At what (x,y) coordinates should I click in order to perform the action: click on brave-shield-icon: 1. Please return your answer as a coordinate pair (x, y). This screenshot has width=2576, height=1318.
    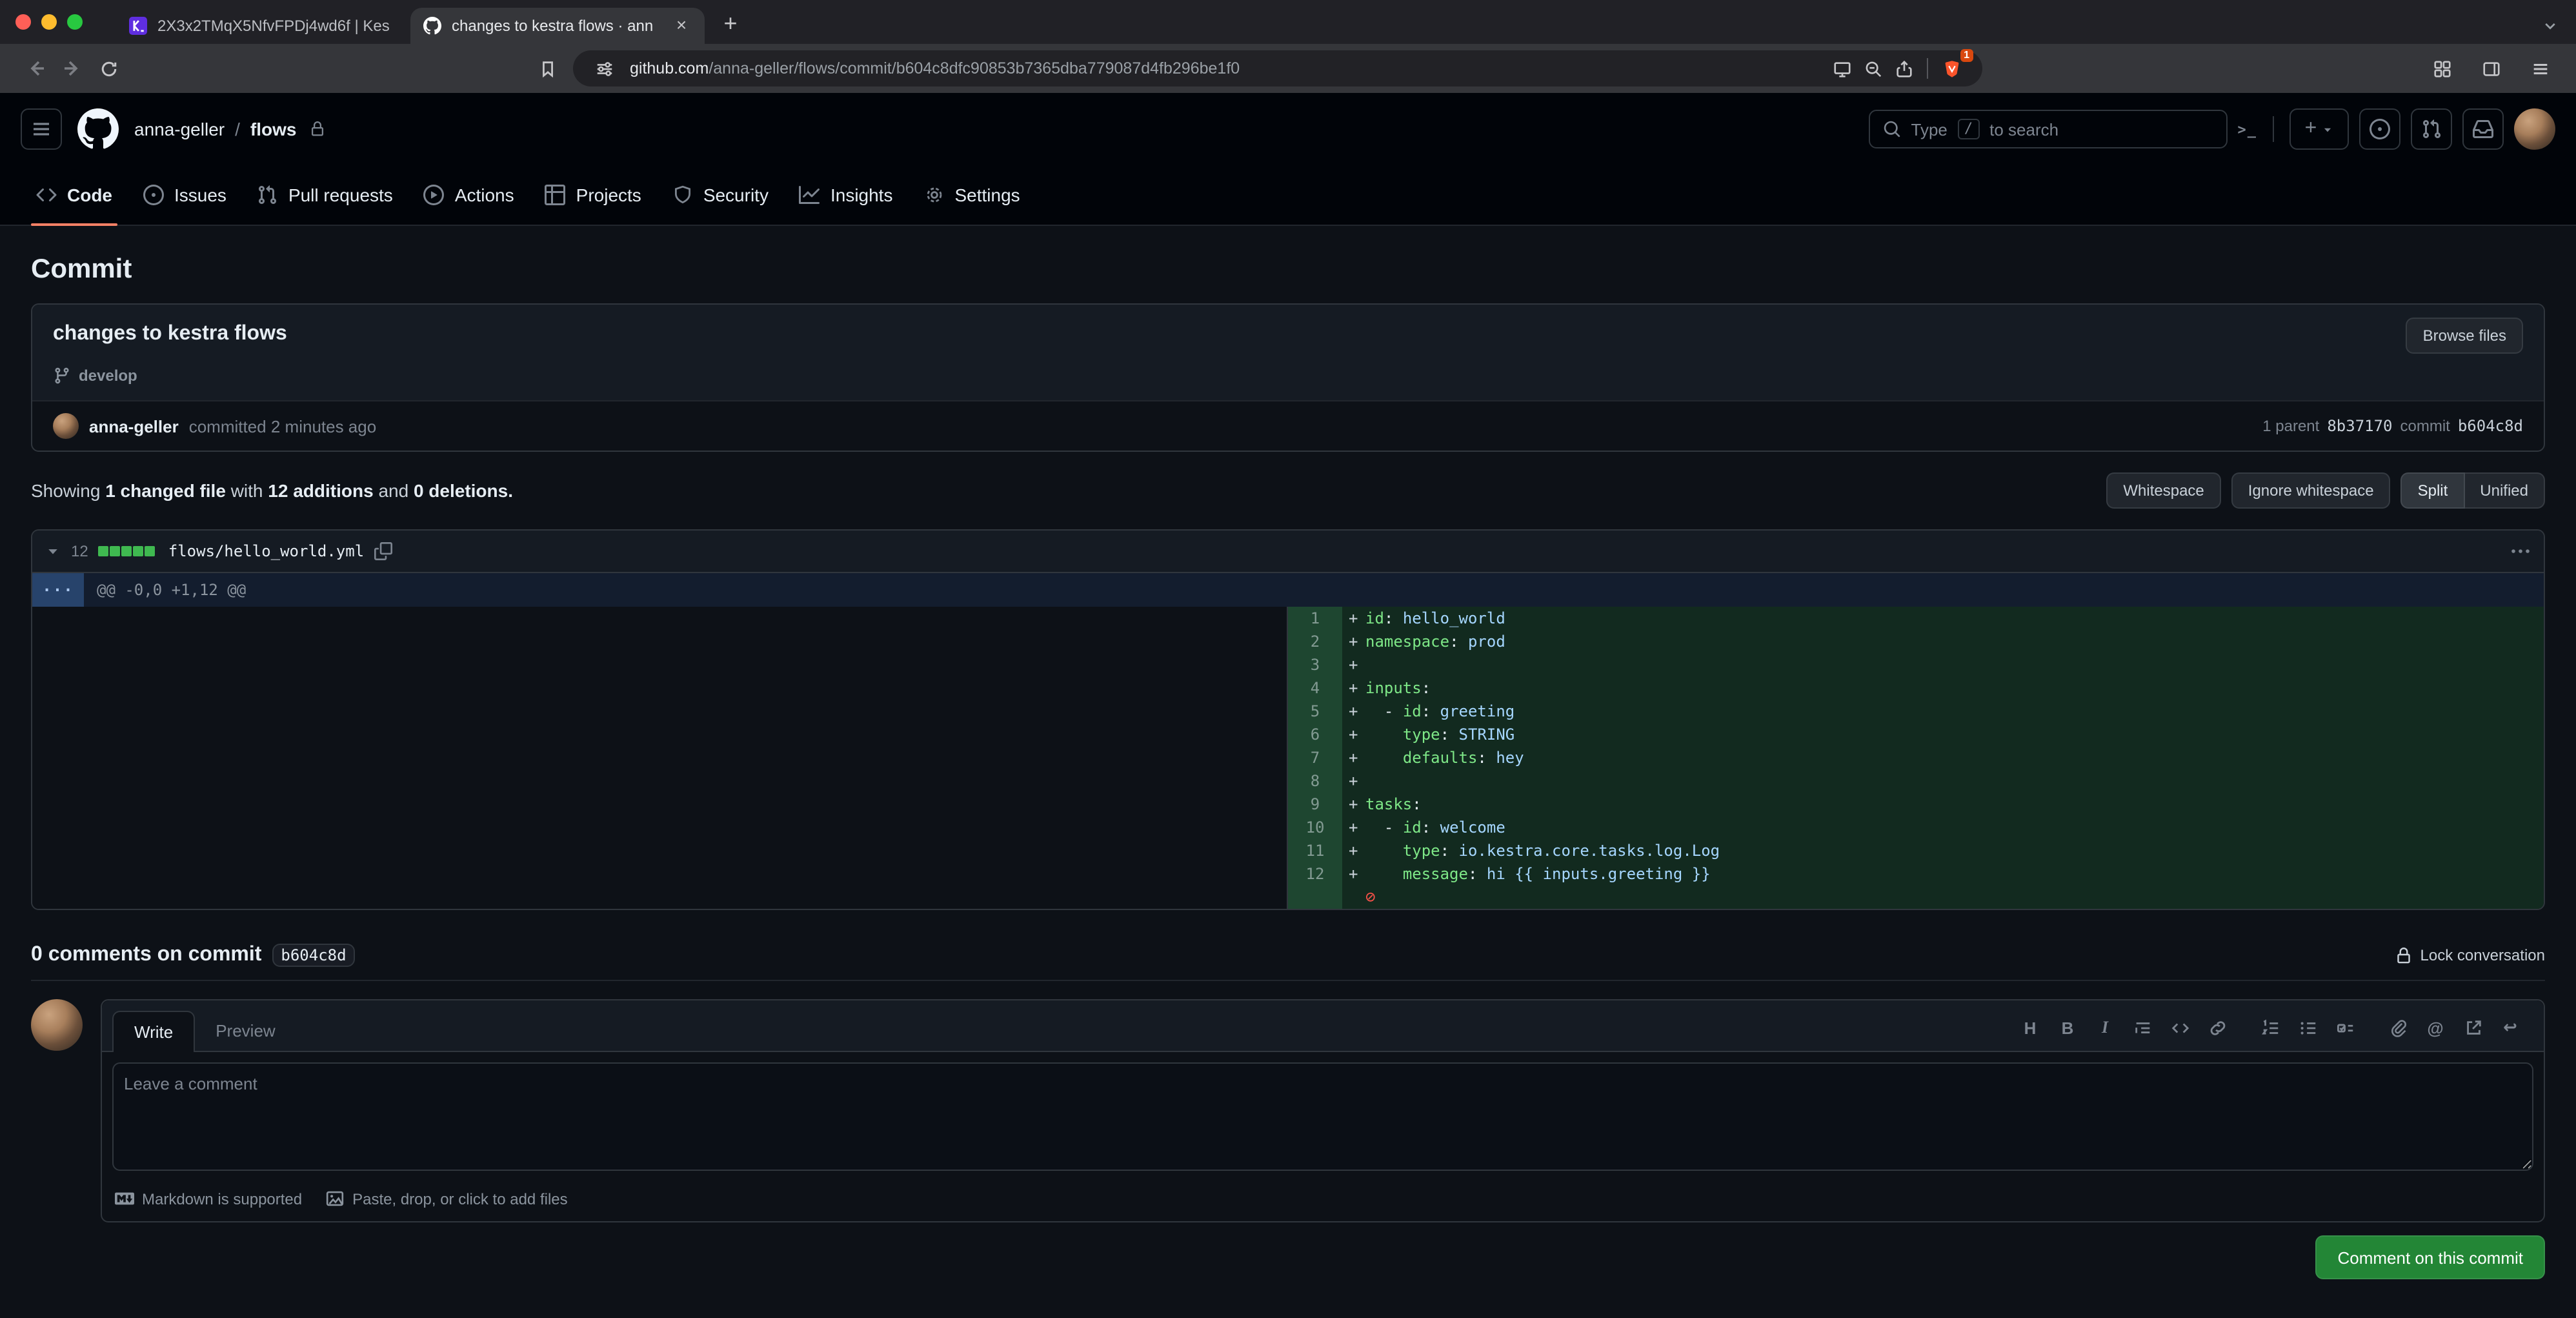
    Looking at the image, I should click on (1955, 66).